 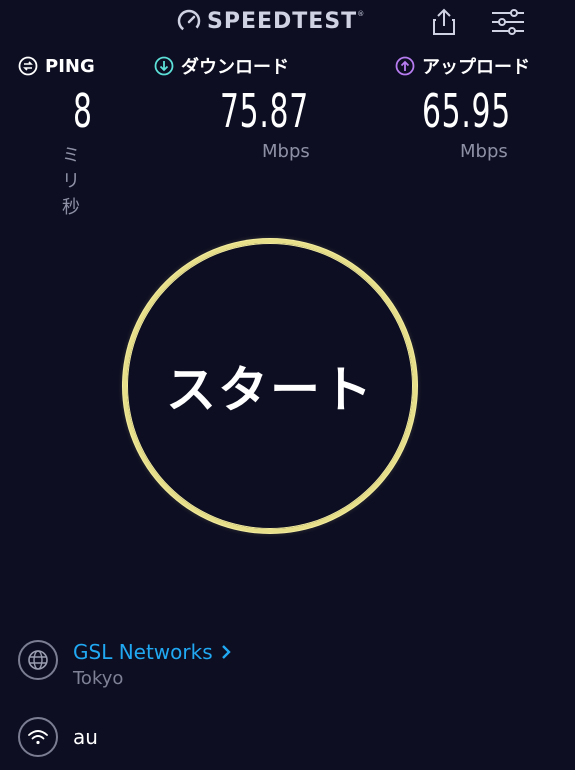 What do you see at coordinates (98, 678) in the screenshot?
I see `server-location: Tokyo` at bounding box center [98, 678].